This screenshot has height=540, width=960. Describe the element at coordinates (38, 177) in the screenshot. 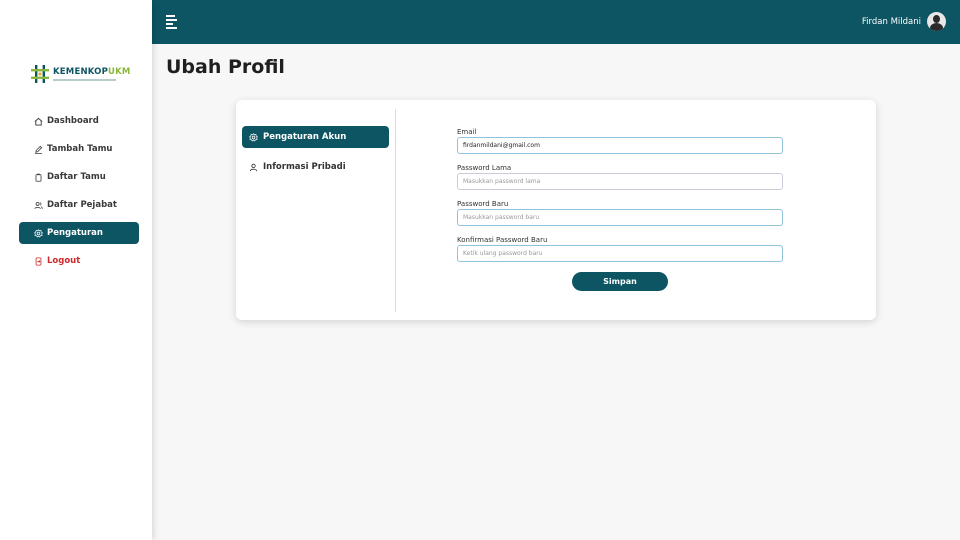

I see `clipboard-icon` at that location.